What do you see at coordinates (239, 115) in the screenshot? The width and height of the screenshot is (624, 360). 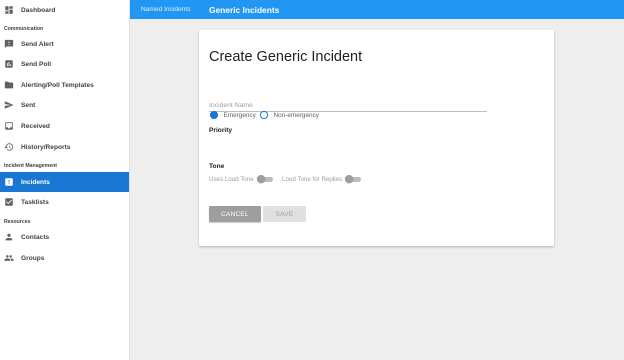 I see `radio-label: Emergency` at bounding box center [239, 115].